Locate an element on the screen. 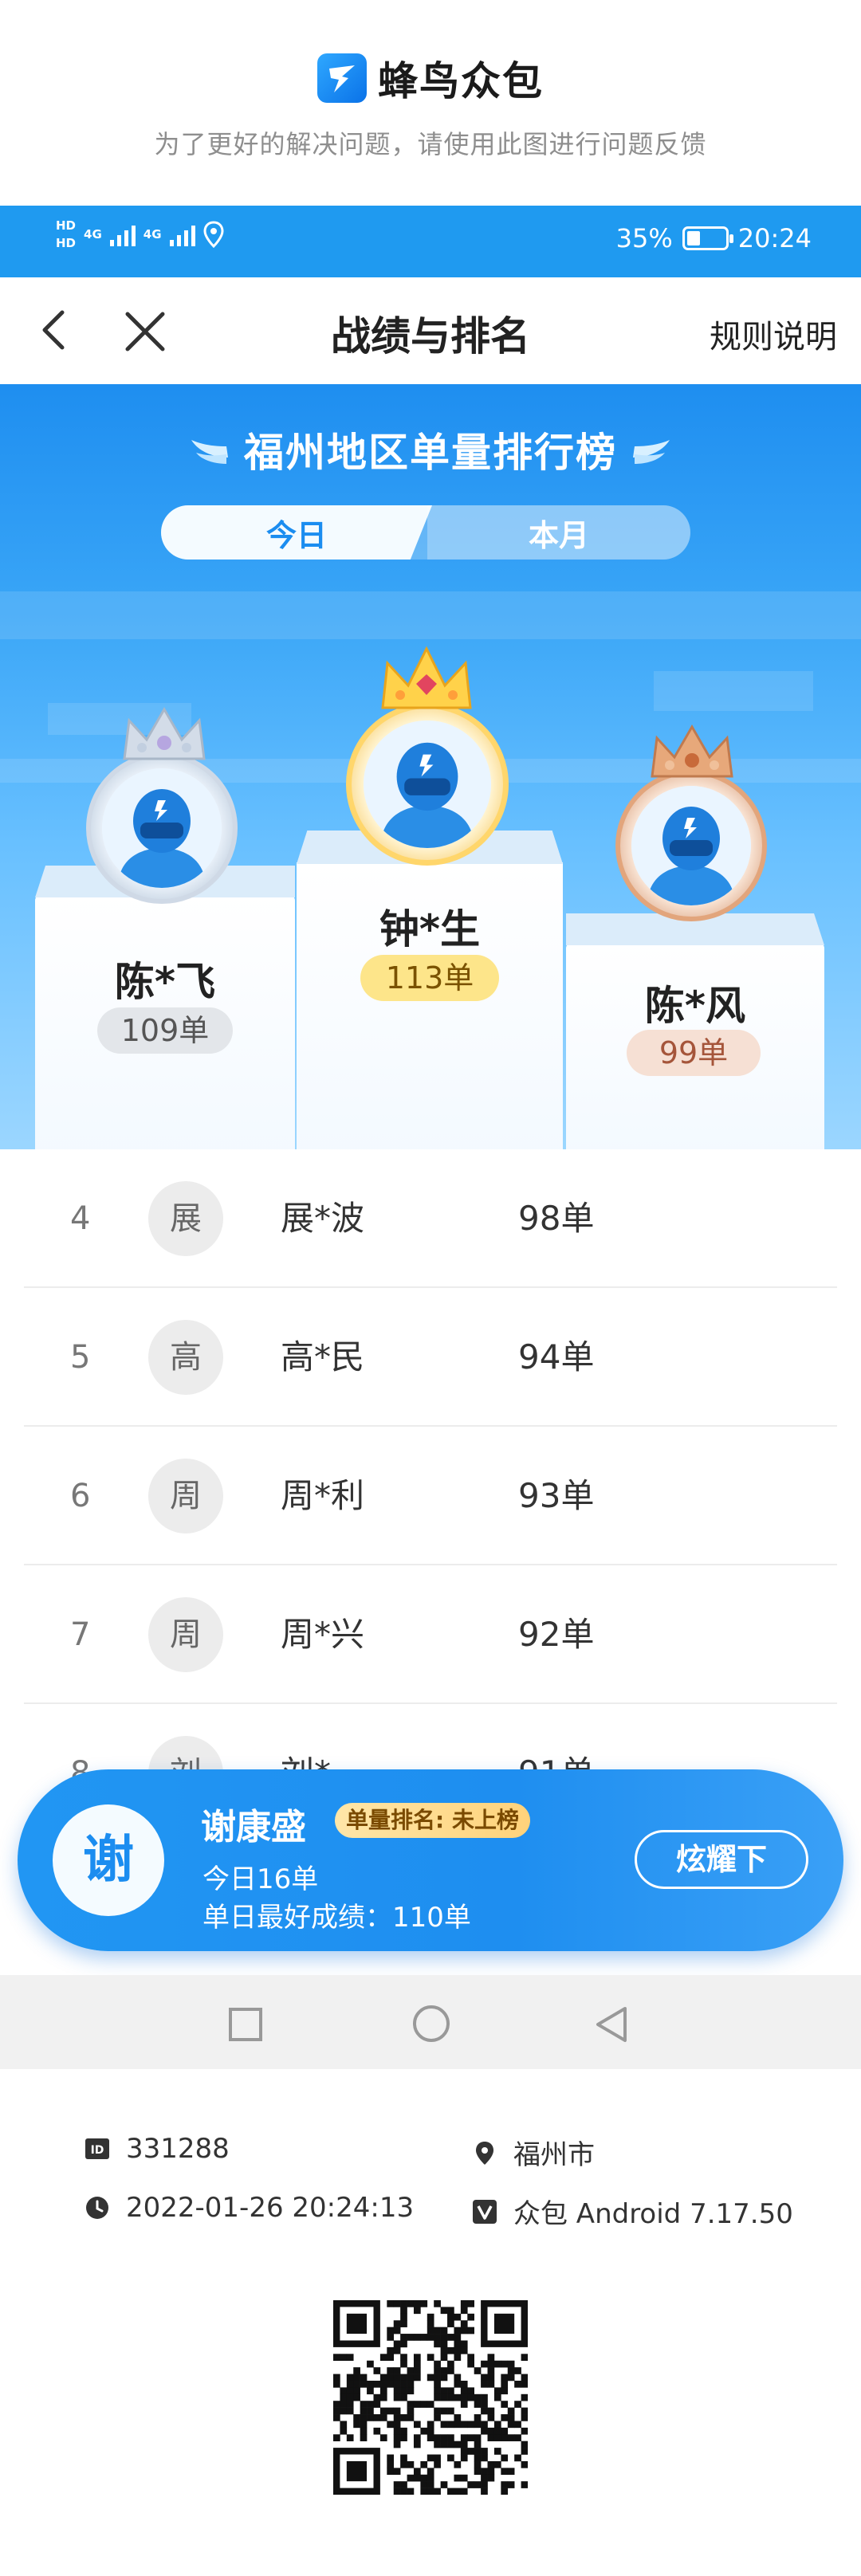 This screenshot has height=2576, width=861. second-place-count: 109单 is located at coordinates (165, 1030).